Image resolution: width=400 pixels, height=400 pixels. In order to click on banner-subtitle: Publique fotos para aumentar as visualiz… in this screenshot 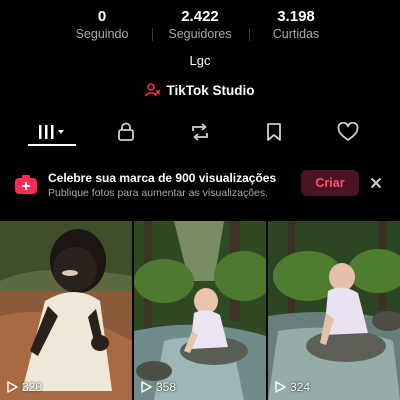, I will do `click(158, 193)`.